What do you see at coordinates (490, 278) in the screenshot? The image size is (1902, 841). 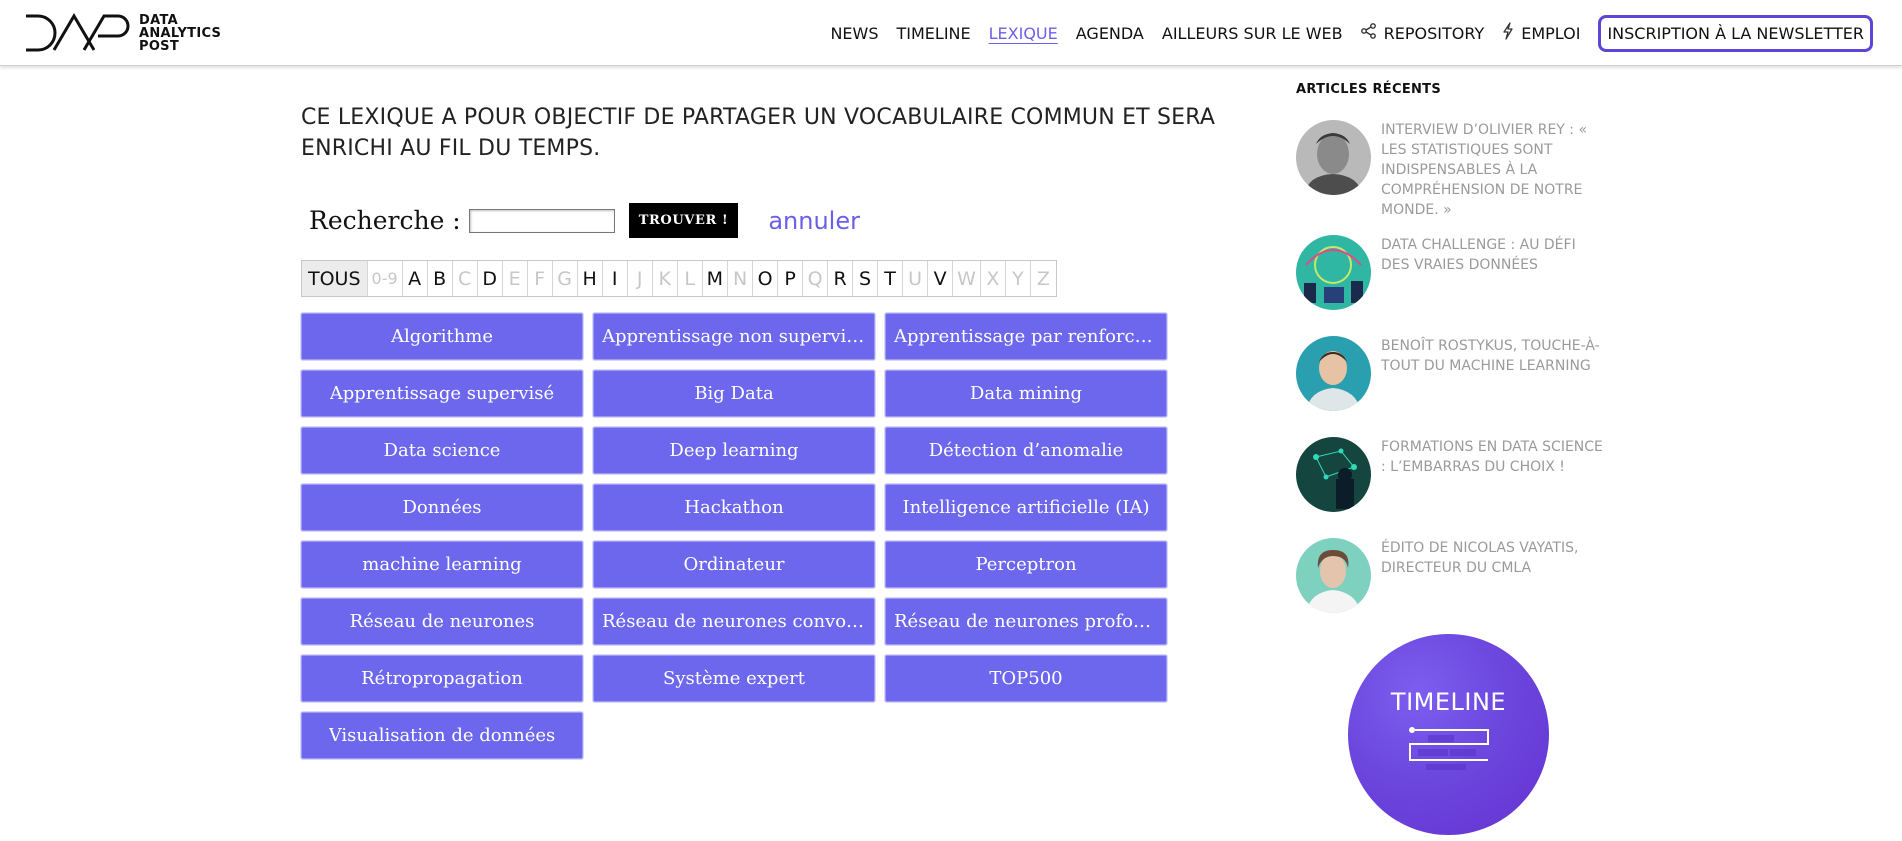 I see `letter-d: D` at bounding box center [490, 278].